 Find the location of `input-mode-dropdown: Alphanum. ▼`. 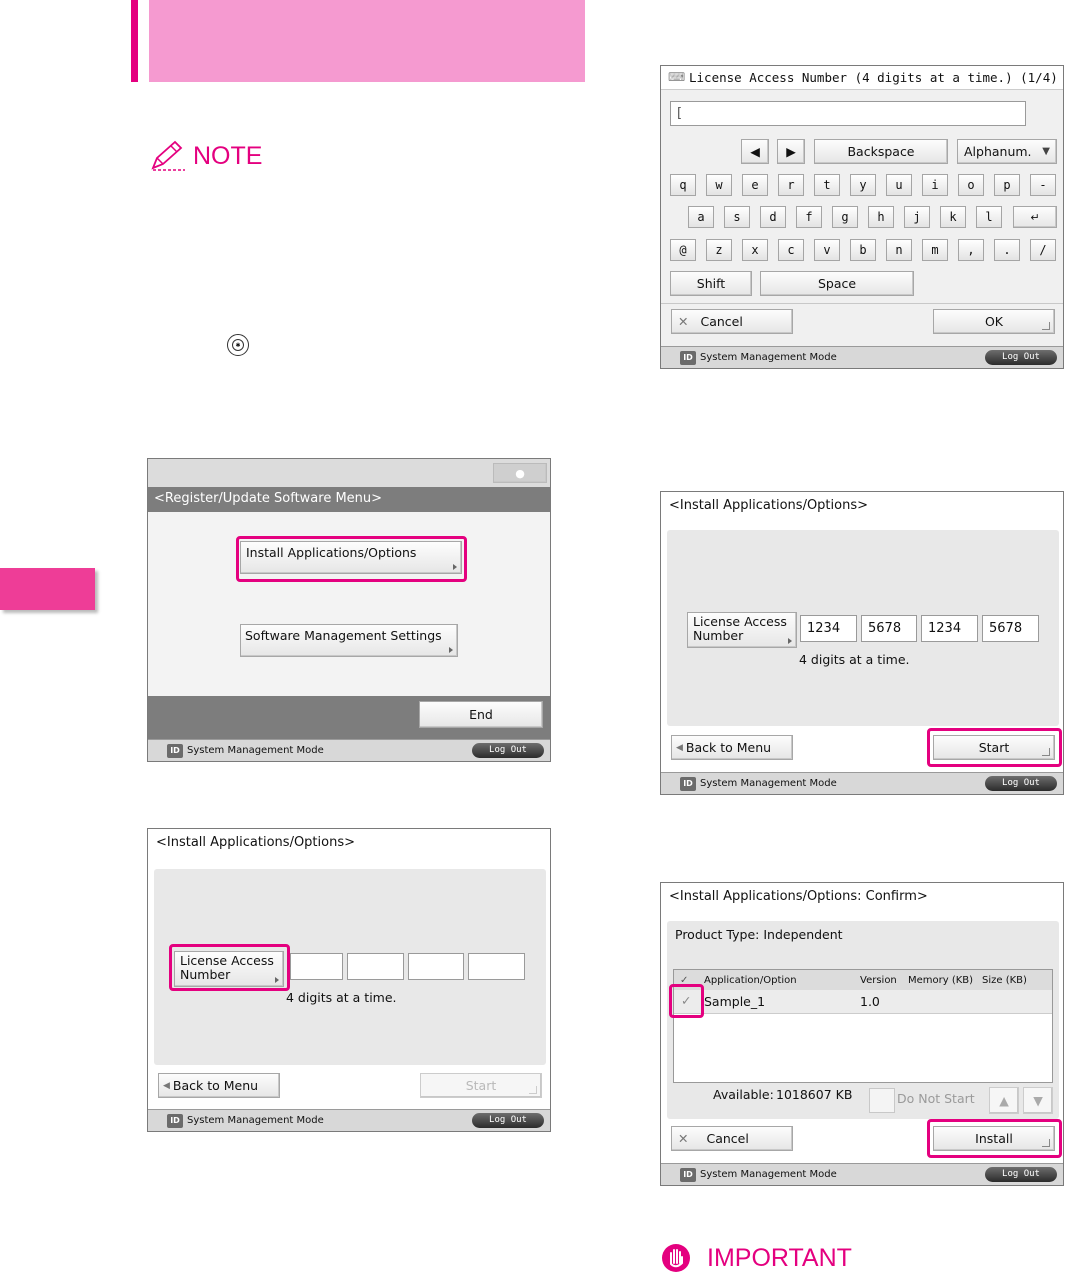

input-mode-dropdown: Alphanum. ▼ is located at coordinates (1007, 151).